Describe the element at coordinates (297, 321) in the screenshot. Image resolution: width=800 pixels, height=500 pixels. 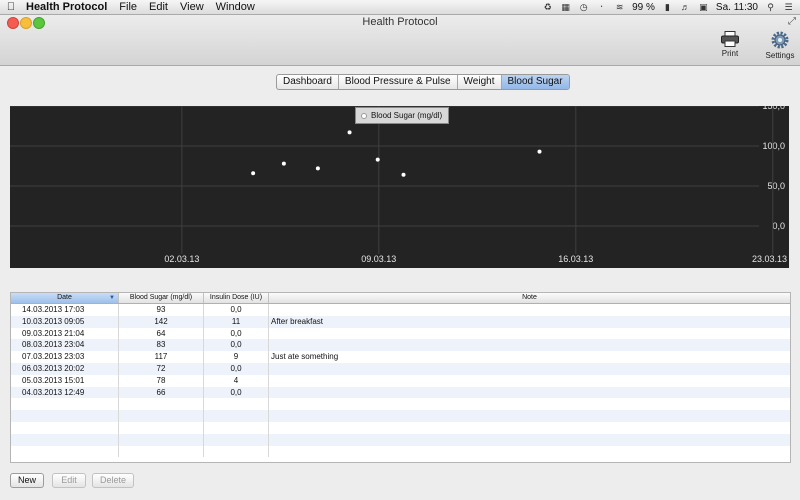
I see `note-cell: After breakfast` at that location.